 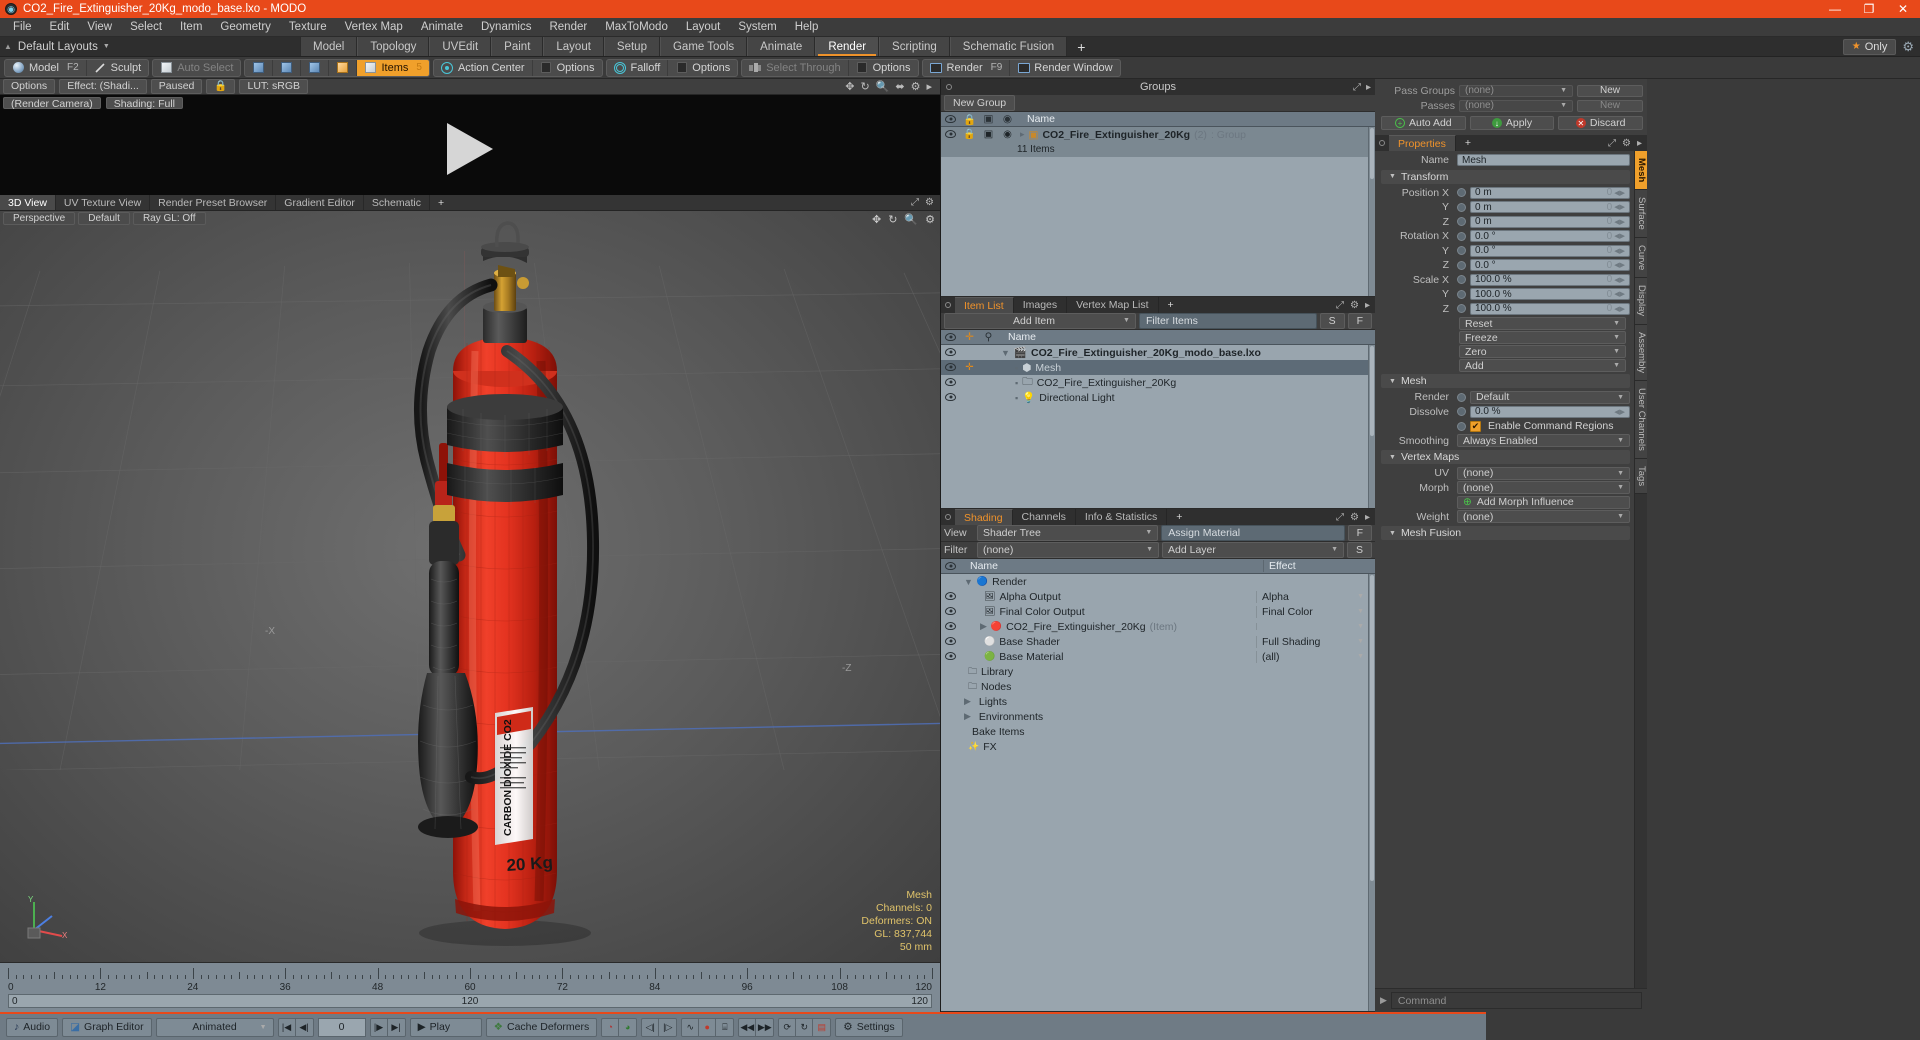 I want to click on item-list-tab-item-list: Item List, so click(x=984, y=305).